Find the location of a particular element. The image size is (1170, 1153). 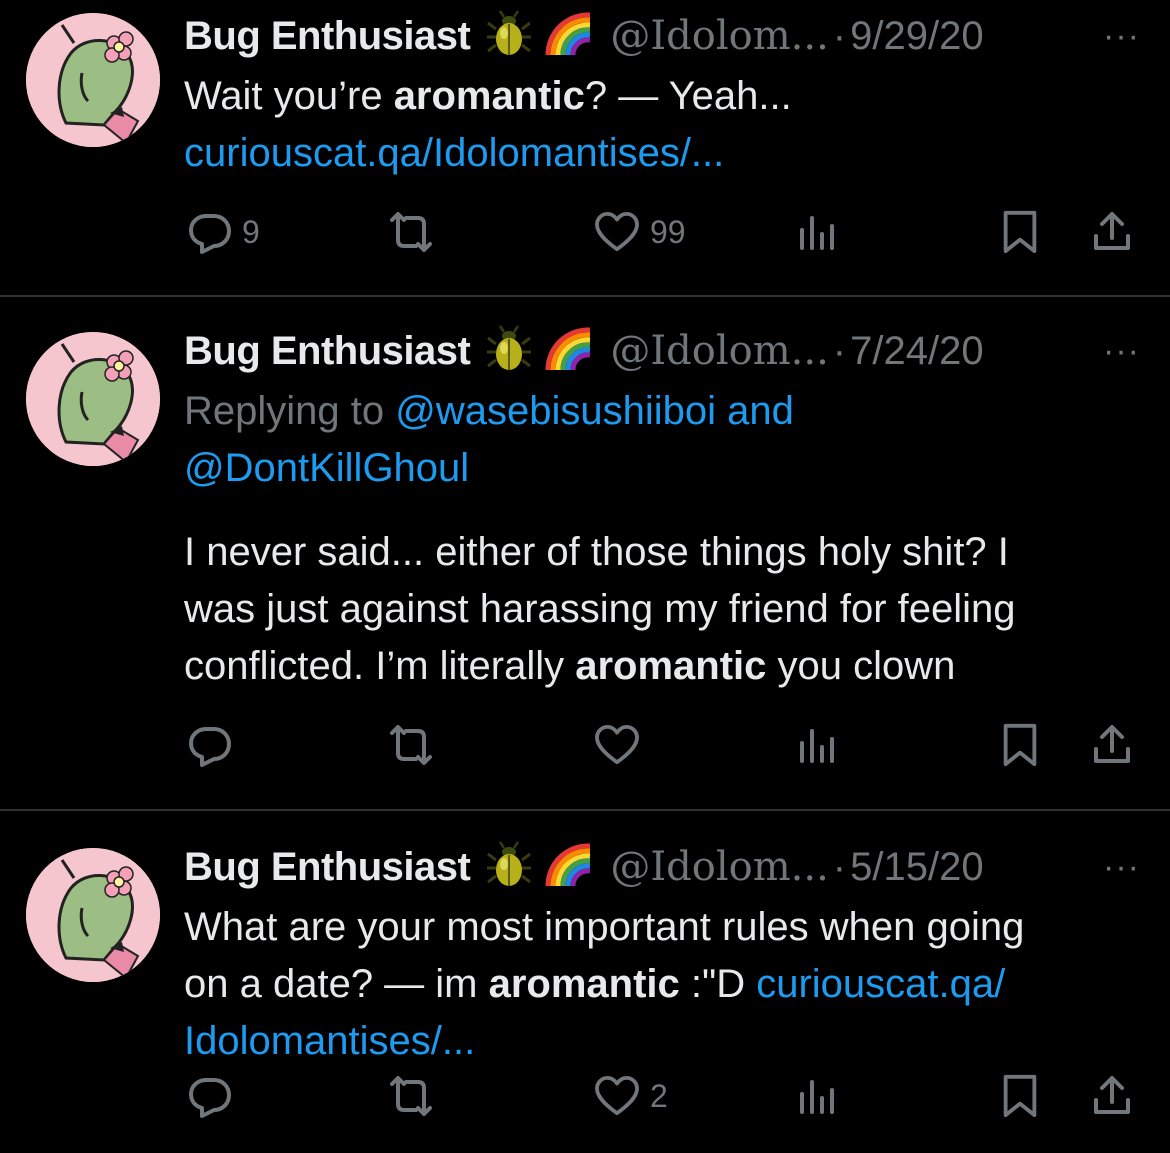

tweet-date: 5/15/20 is located at coordinates (916, 867).